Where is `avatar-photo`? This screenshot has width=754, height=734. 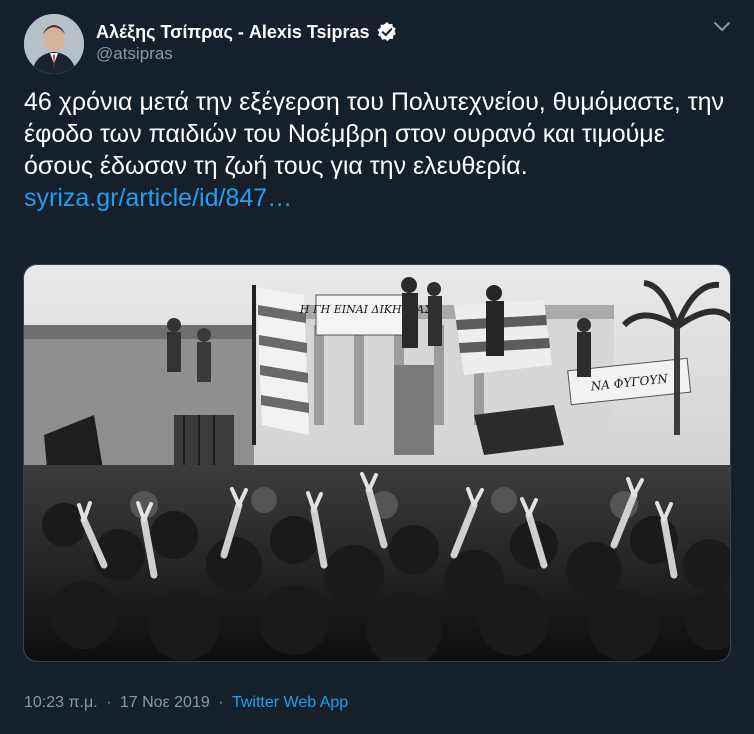
avatar-photo is located at coordinates (54, 44).